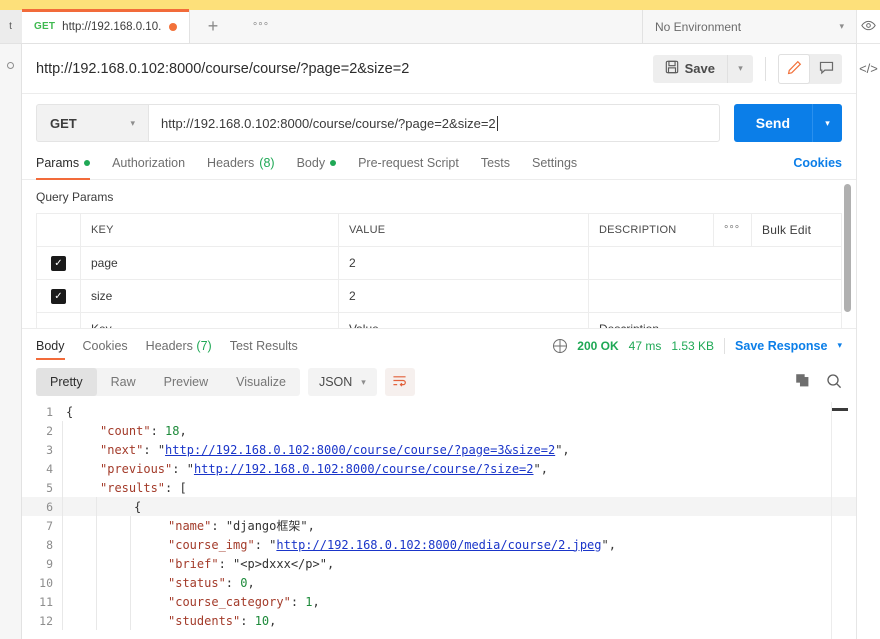  I want to click on tab-body: Body, so click(317, 167).